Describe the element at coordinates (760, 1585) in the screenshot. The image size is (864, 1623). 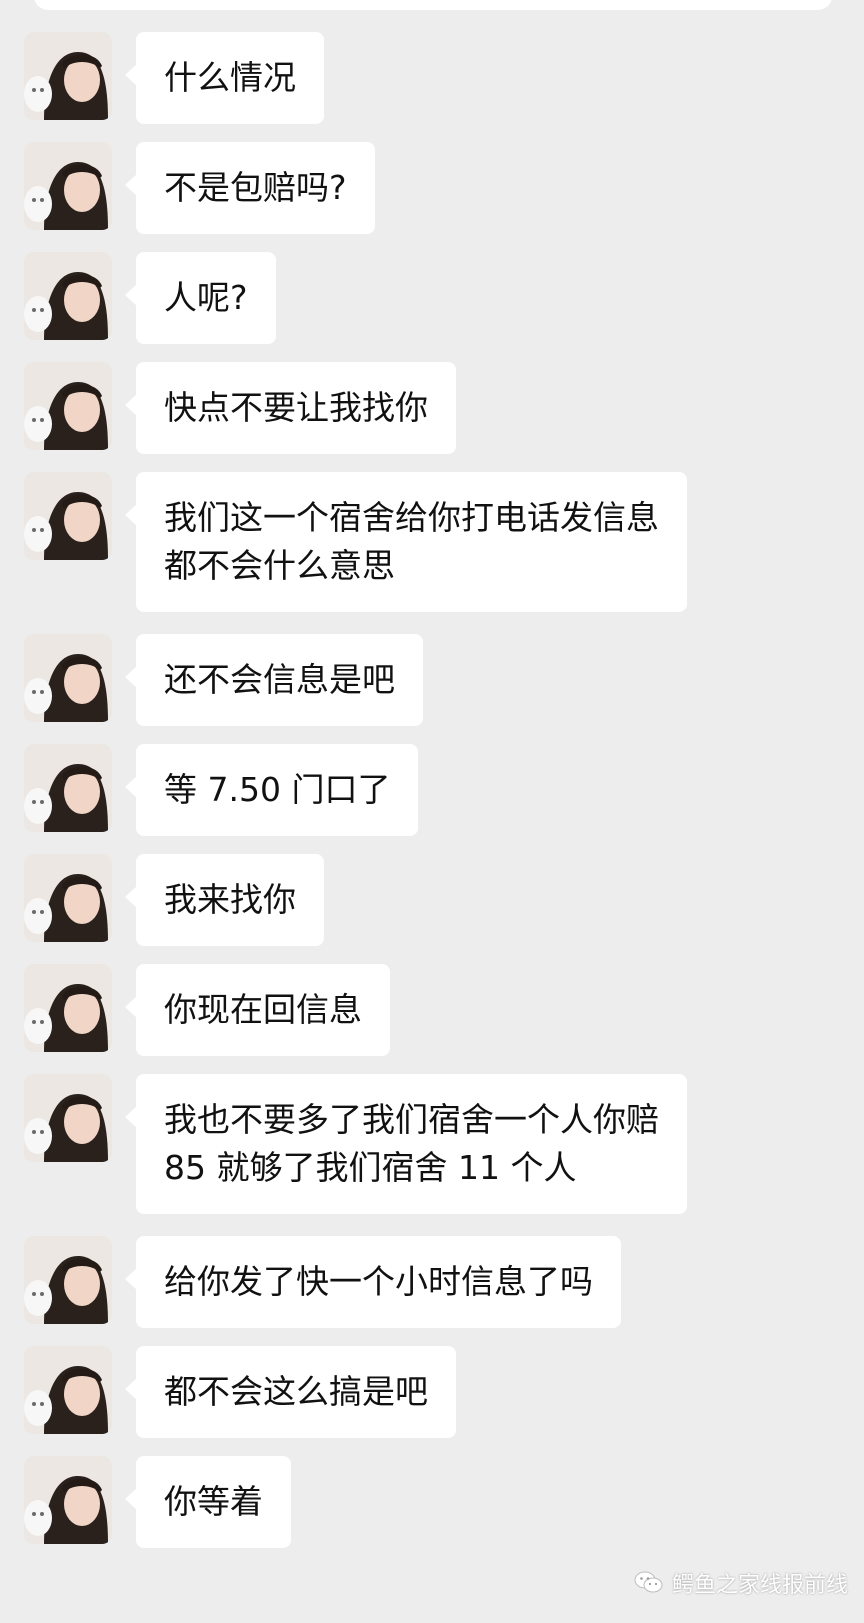
I see `watermark-text: 鳄鱼之家线报前线` at that location.